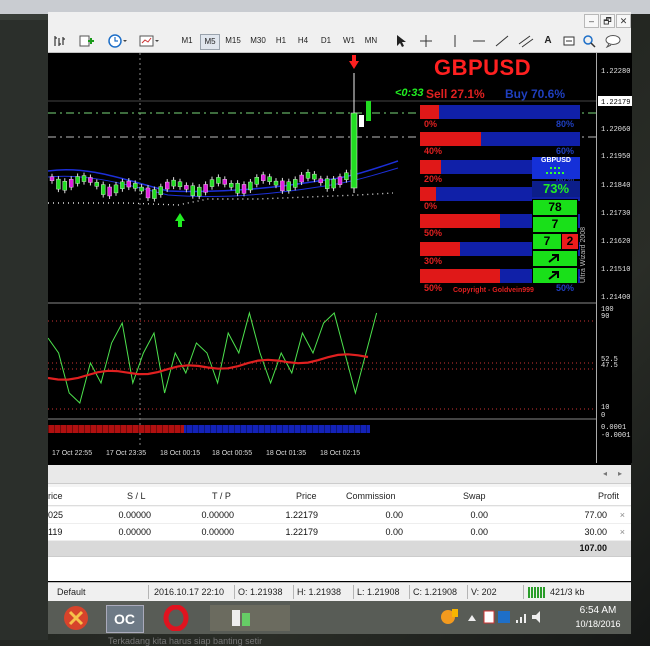  Describe the element at coordinates (281, 41) in the screenshot. I see `timeframe-h1: H1` at that location.